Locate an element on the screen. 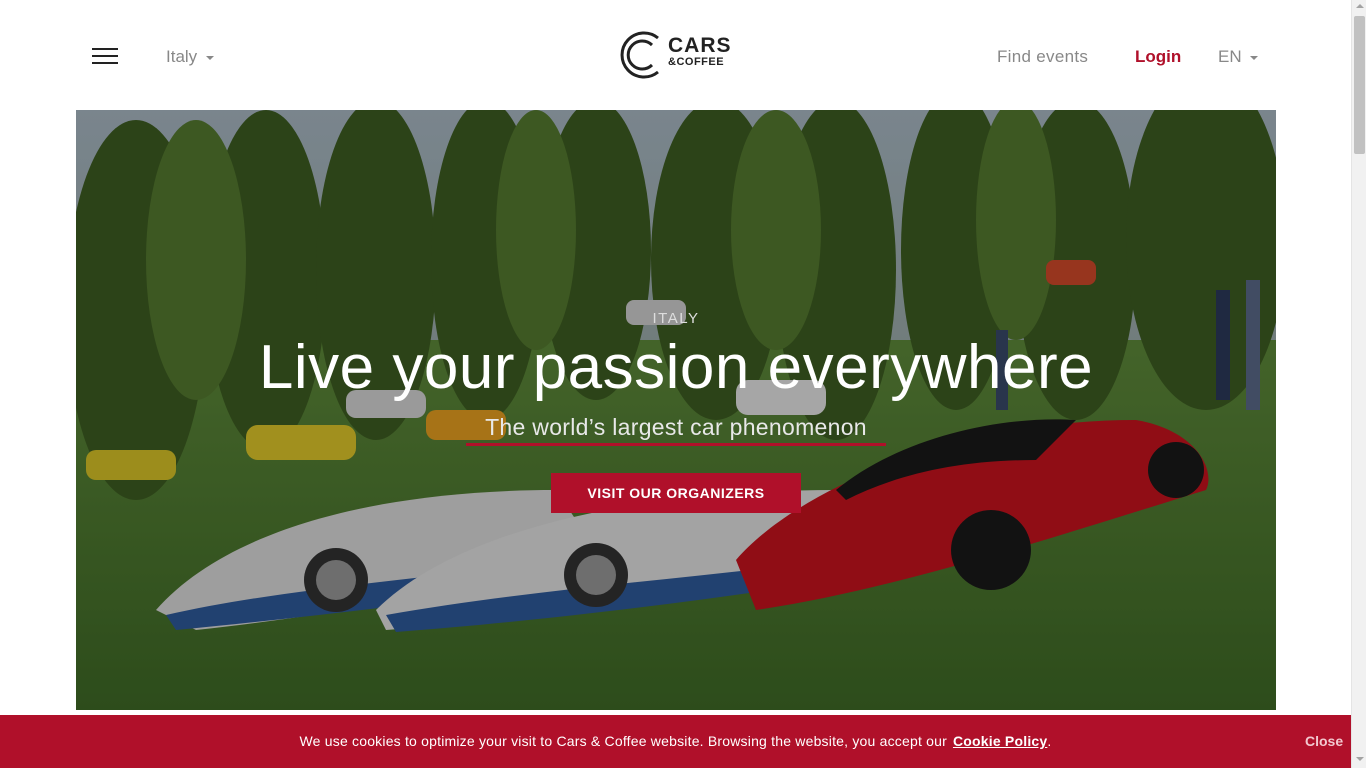  cars-coffee-logo-icon is located at coordinates (639, 55).